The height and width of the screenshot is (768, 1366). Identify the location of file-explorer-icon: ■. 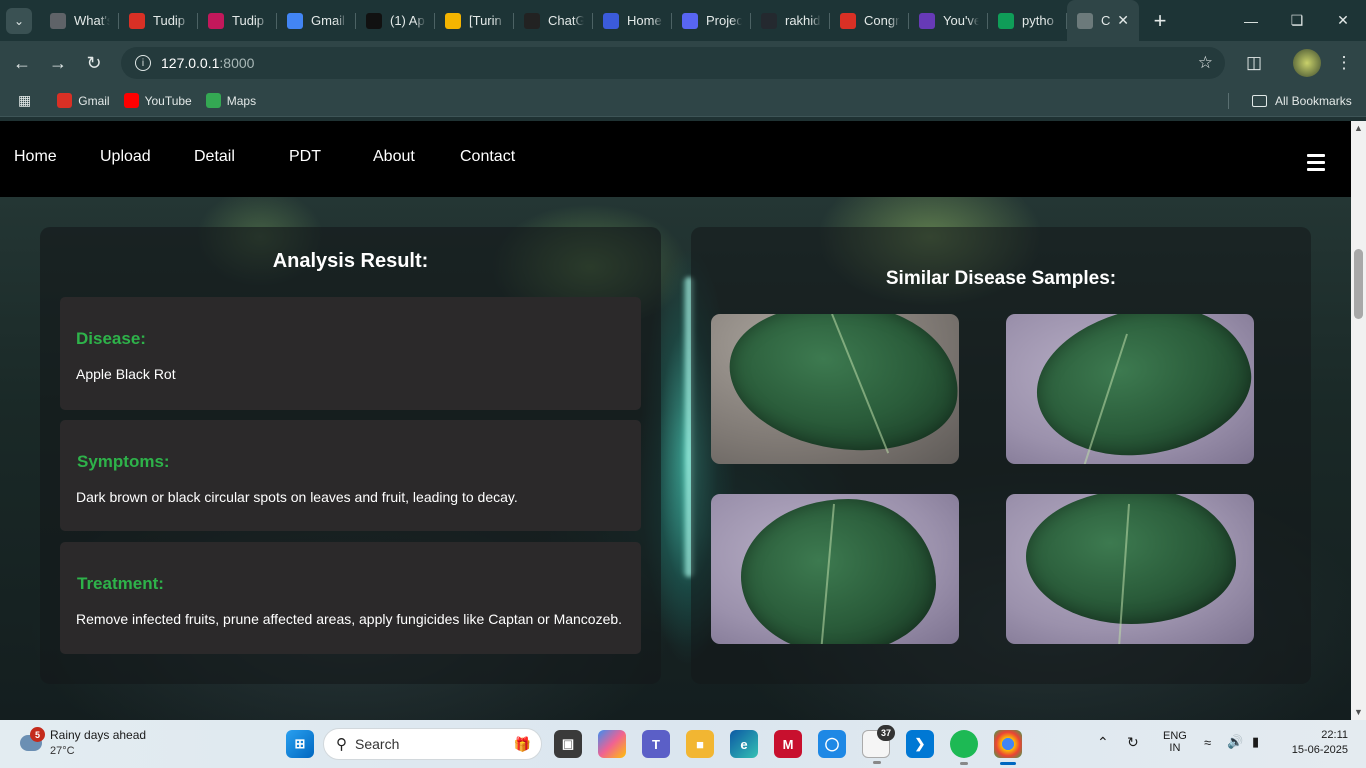
(700, 744).